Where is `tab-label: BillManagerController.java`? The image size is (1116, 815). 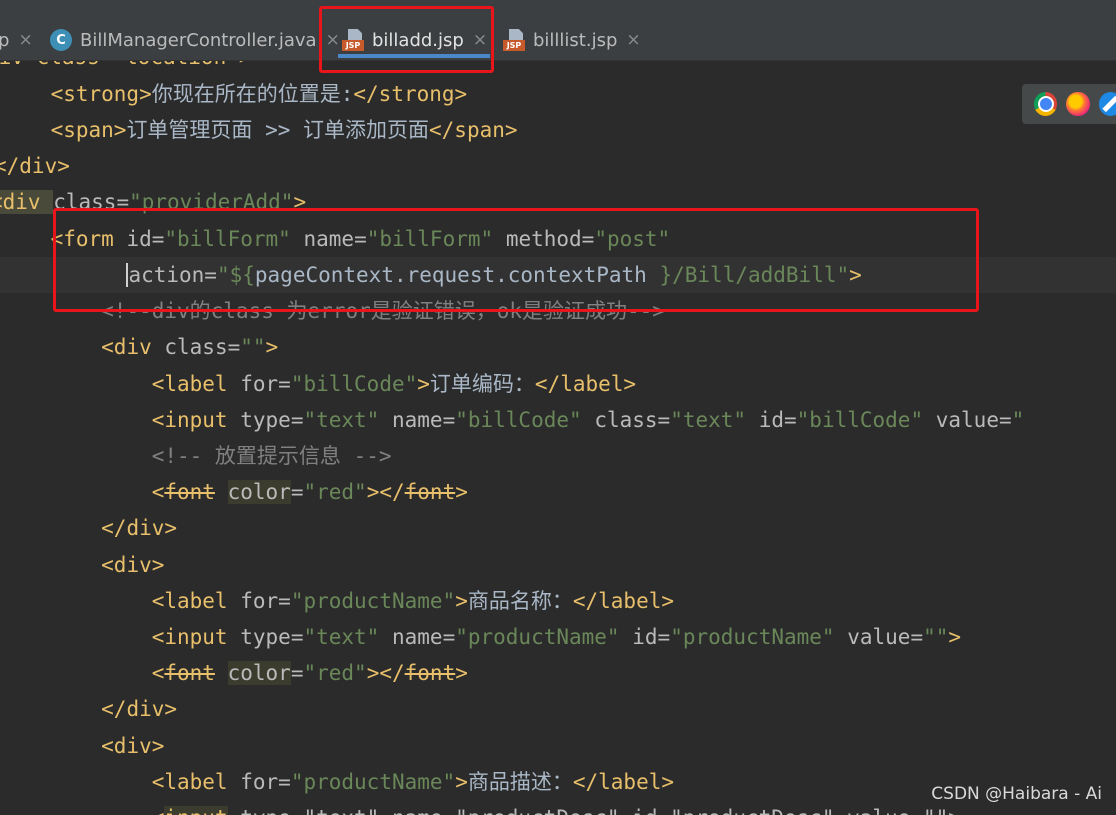
tab-label: BillManagerController.java is located at coordinates (198, 40).